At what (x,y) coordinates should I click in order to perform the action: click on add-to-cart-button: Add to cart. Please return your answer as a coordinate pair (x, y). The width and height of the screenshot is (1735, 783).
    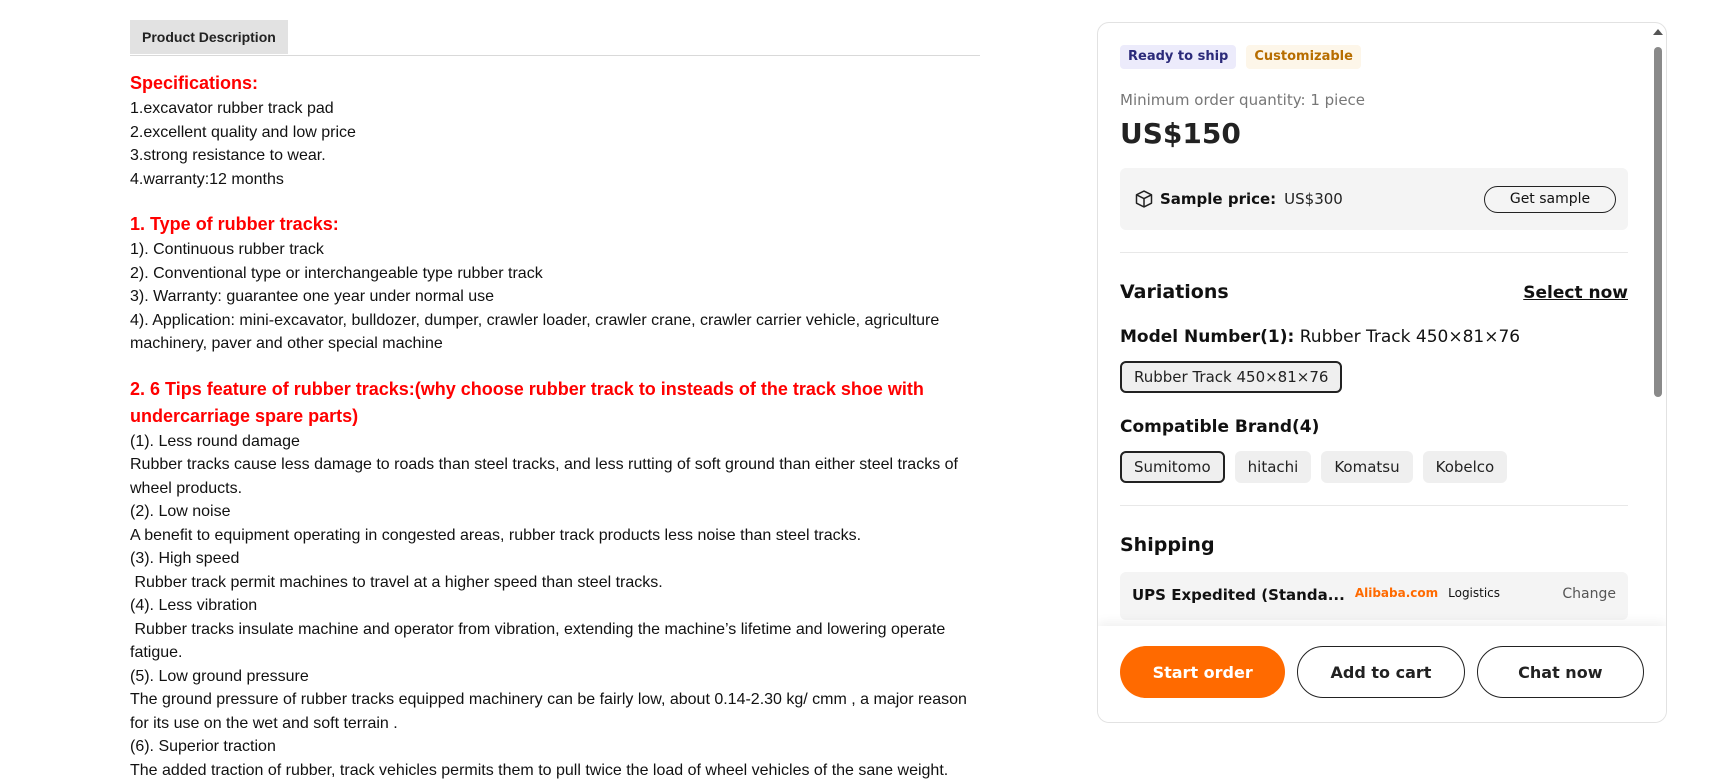
    Looking at the image, I should click on (1381, 672).